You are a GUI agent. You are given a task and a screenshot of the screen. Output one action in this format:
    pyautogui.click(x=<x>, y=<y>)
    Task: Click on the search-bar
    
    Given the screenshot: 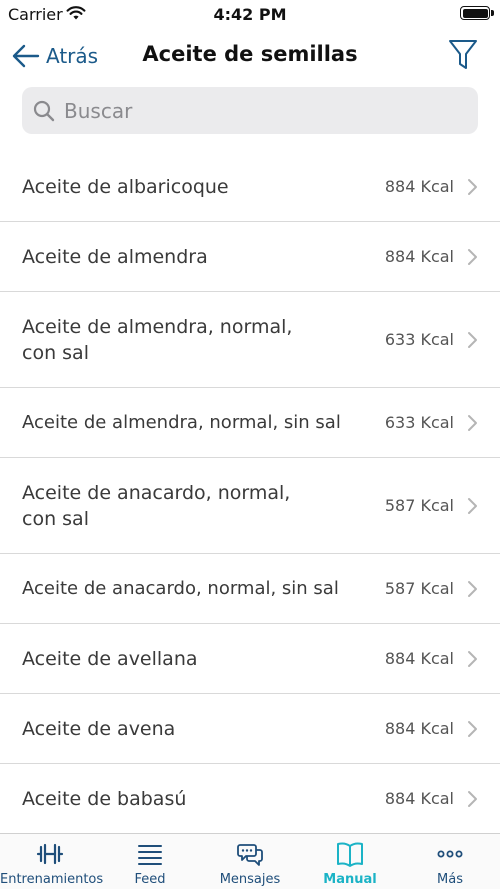 What is the action you would take?
    pyautogui.click(x=250, y=110)
    